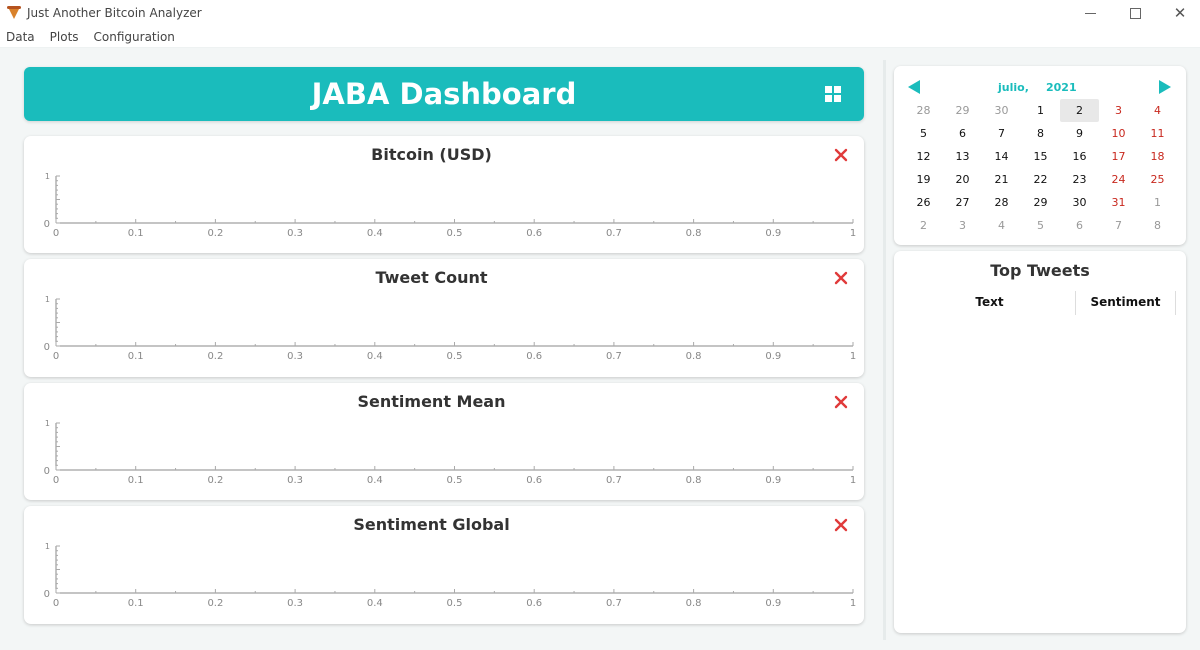  I want to click on calendar-day: 25, so click(1157, 179).